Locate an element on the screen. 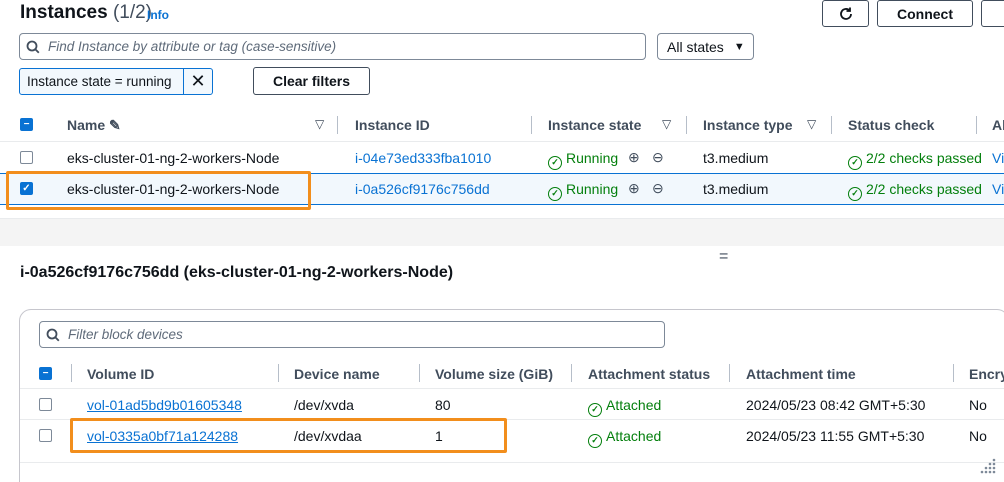 Image resolution: width=1004 pixels, height=482 pixels. select-all-checkbox: − is located at coordinates (26, 124).